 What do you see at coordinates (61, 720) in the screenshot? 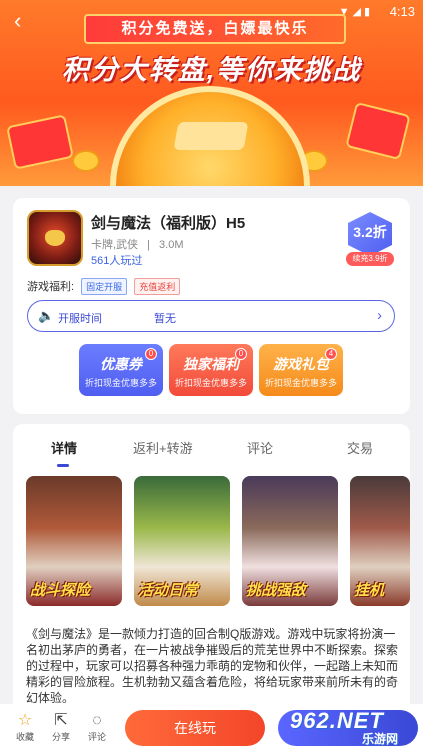
I see `share-icon: ⇱` at bounding box center [61, 720].